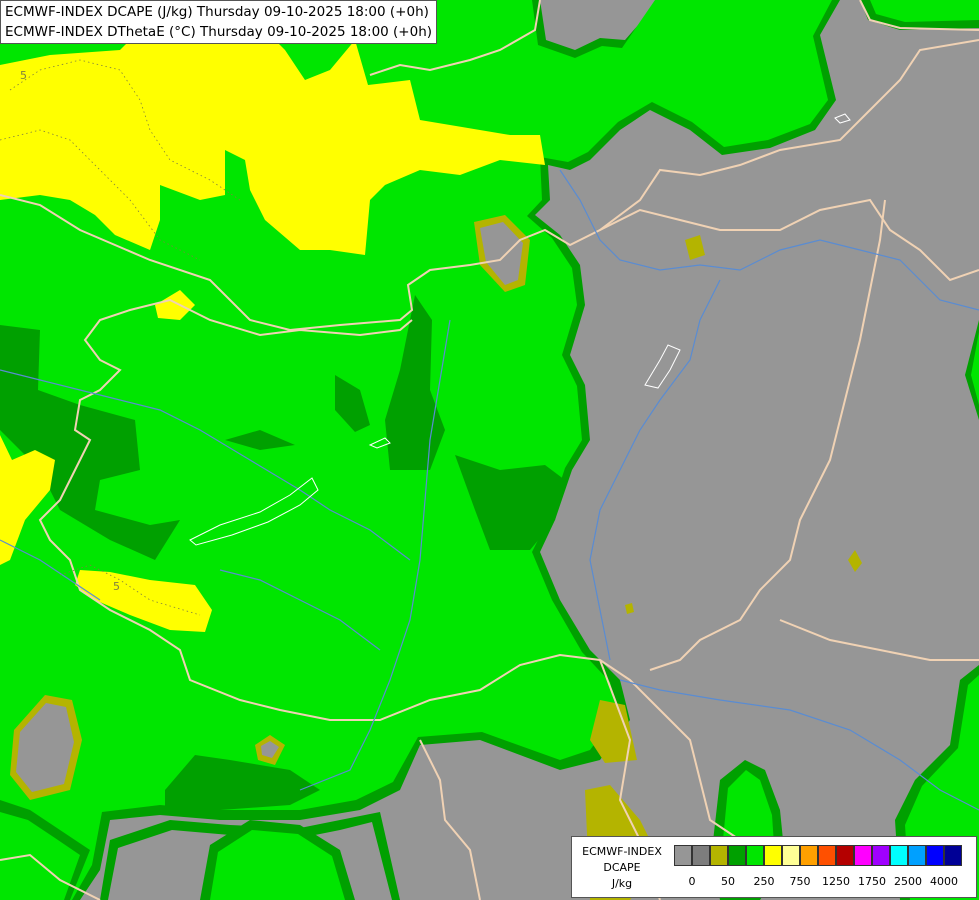 The image size is (979, 900). Describe the element at coordinates (800, 881) in the screenshot. I see `legend-tick-label: 750` at that location.